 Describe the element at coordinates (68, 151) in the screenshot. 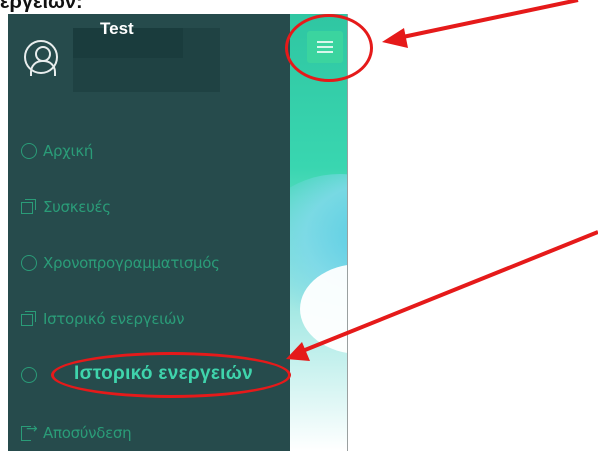

I see `sidebar-item-label: Αρχική` at that location.